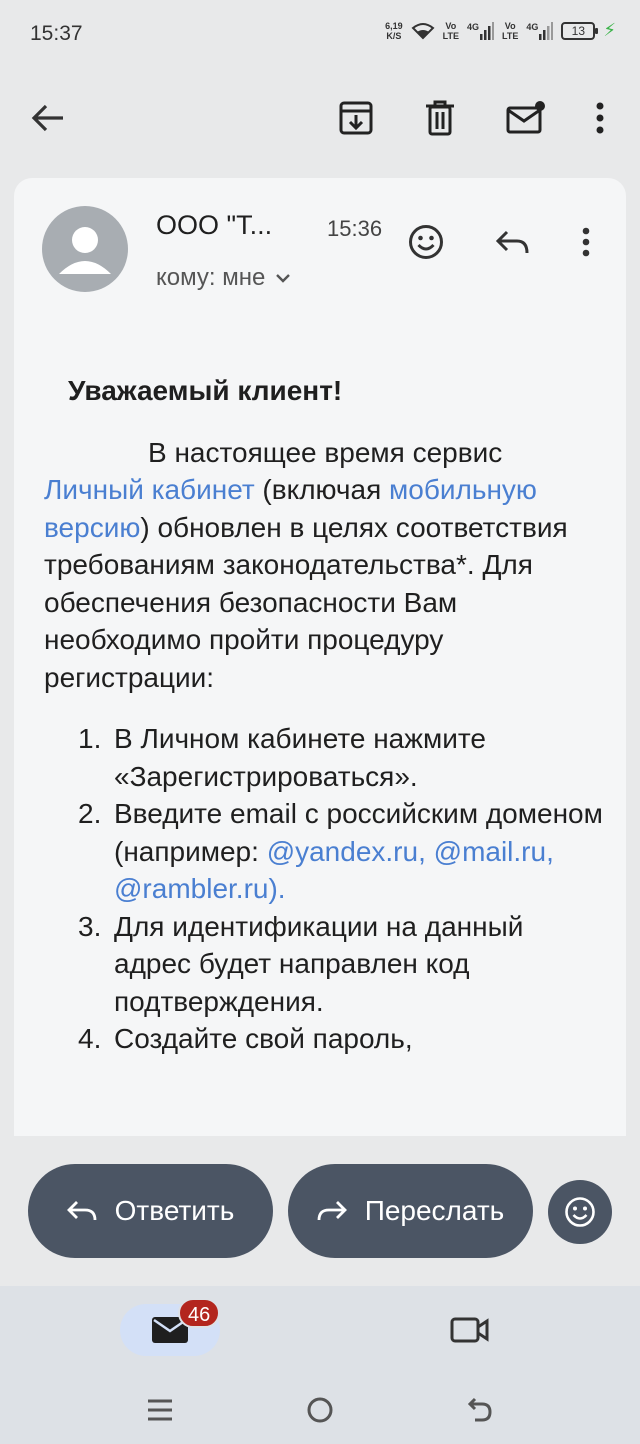 The image size is (640, 1444). I want to click on cabinet-link: Личный кабинет, so click(149, 489).